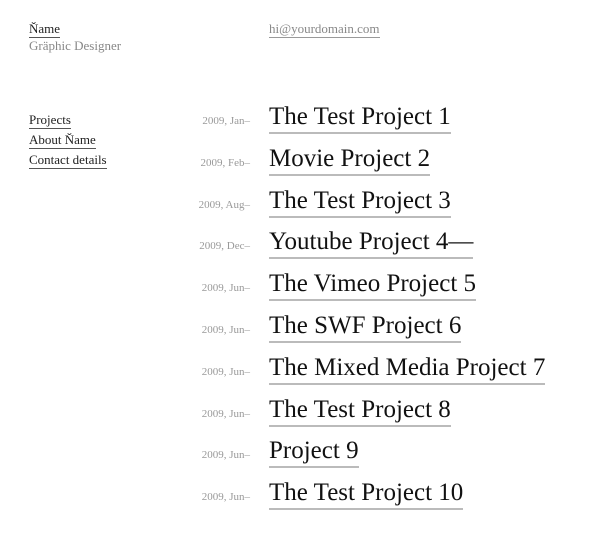 The image size is (606, 544). Describe the element at coordinates (314, 453) in the screenshot. I see `project-title-link: Project 9` at that location.